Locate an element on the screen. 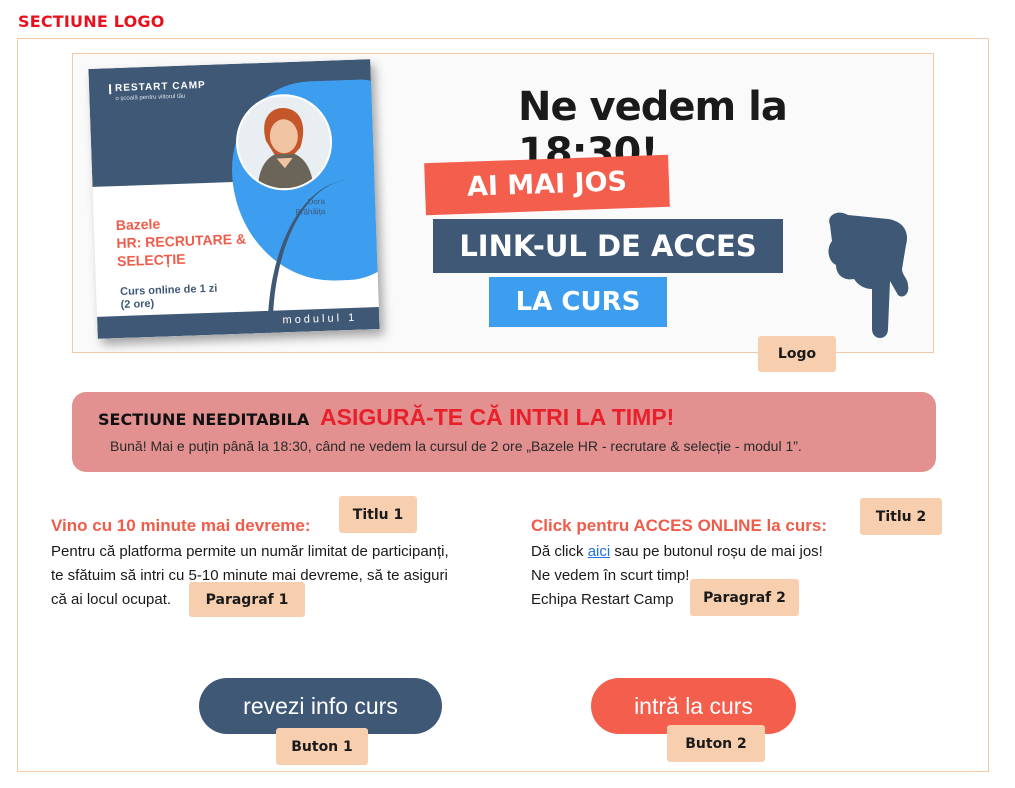 The width and height of the screenshot is (1015, 788). banner-coral: AI MAI JOS is located at coordinates (547, 185).